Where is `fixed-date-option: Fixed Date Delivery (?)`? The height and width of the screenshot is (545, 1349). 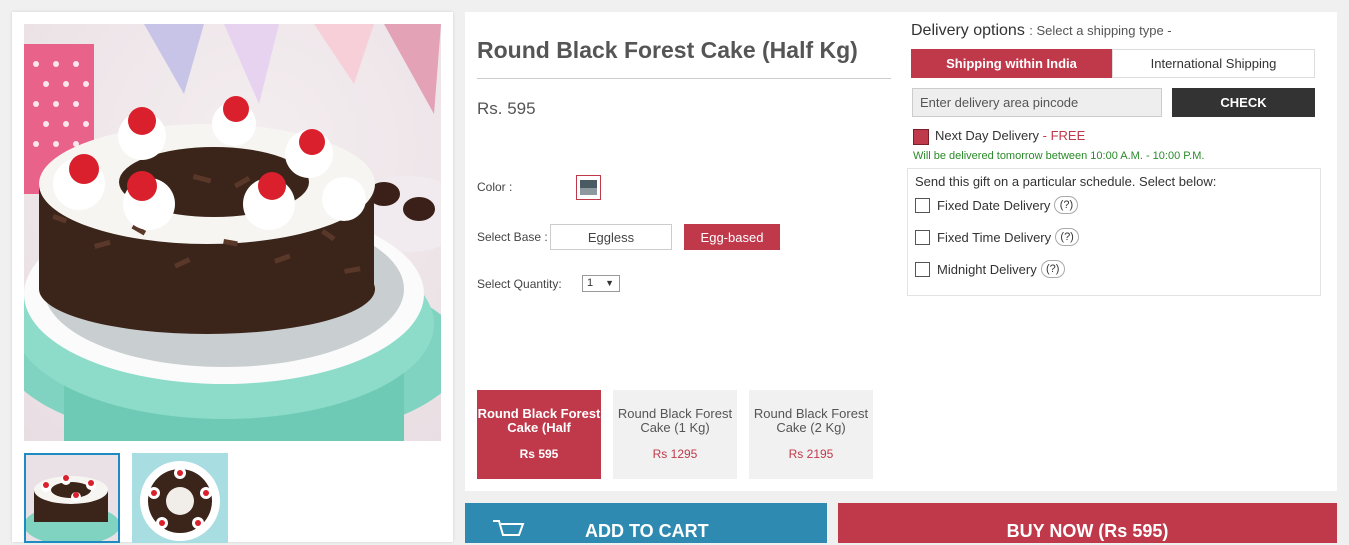
fixed-date-option: Fixed Date Delivery (?) is located at coordinates (997, 205).